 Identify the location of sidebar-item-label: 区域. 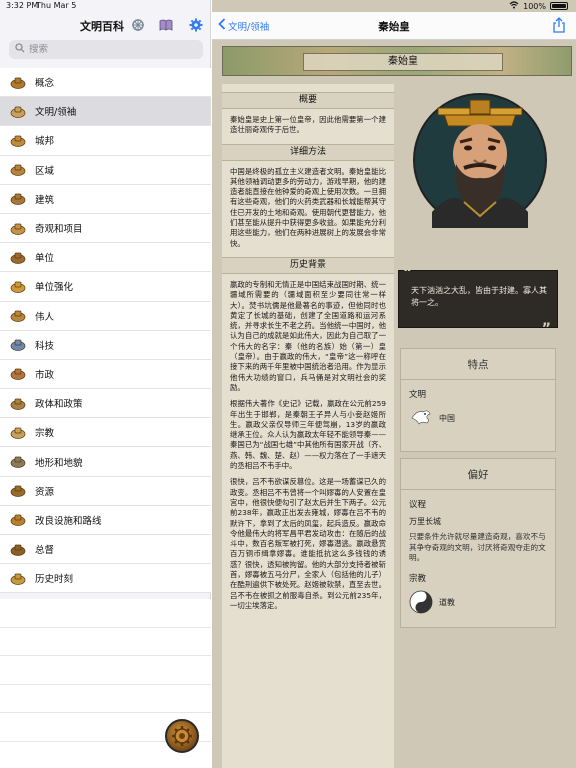
(45, 171).